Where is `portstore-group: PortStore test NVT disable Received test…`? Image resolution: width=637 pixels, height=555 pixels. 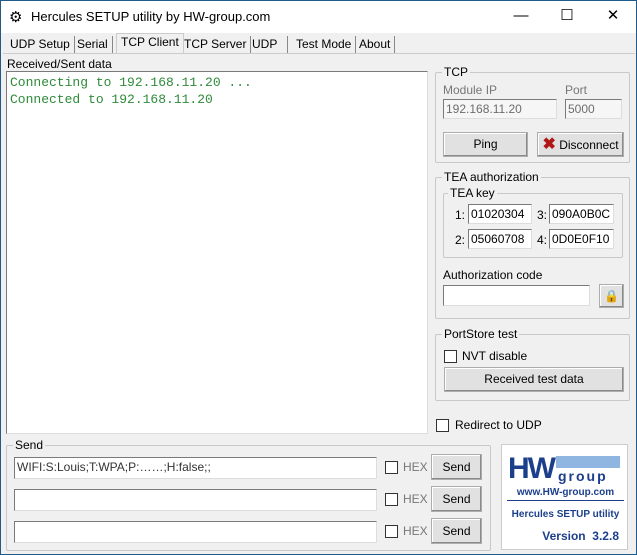 portstore-group: PortStore test NVT disable Received test… is located at coordinates (532, 364).